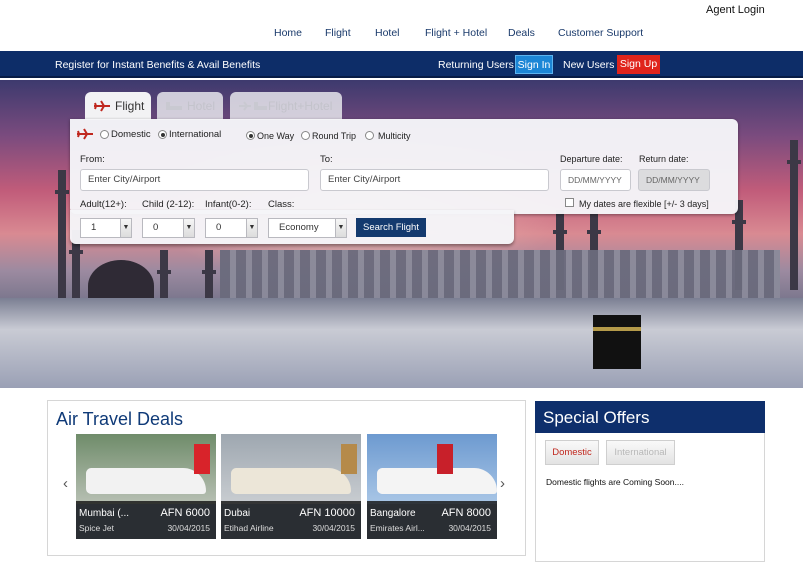 This screenshot has width=803, height=562. Describe the element at coordinates (572, 452) in the screenshot. I see `offers-tab-domestic: Domestic` at that location.